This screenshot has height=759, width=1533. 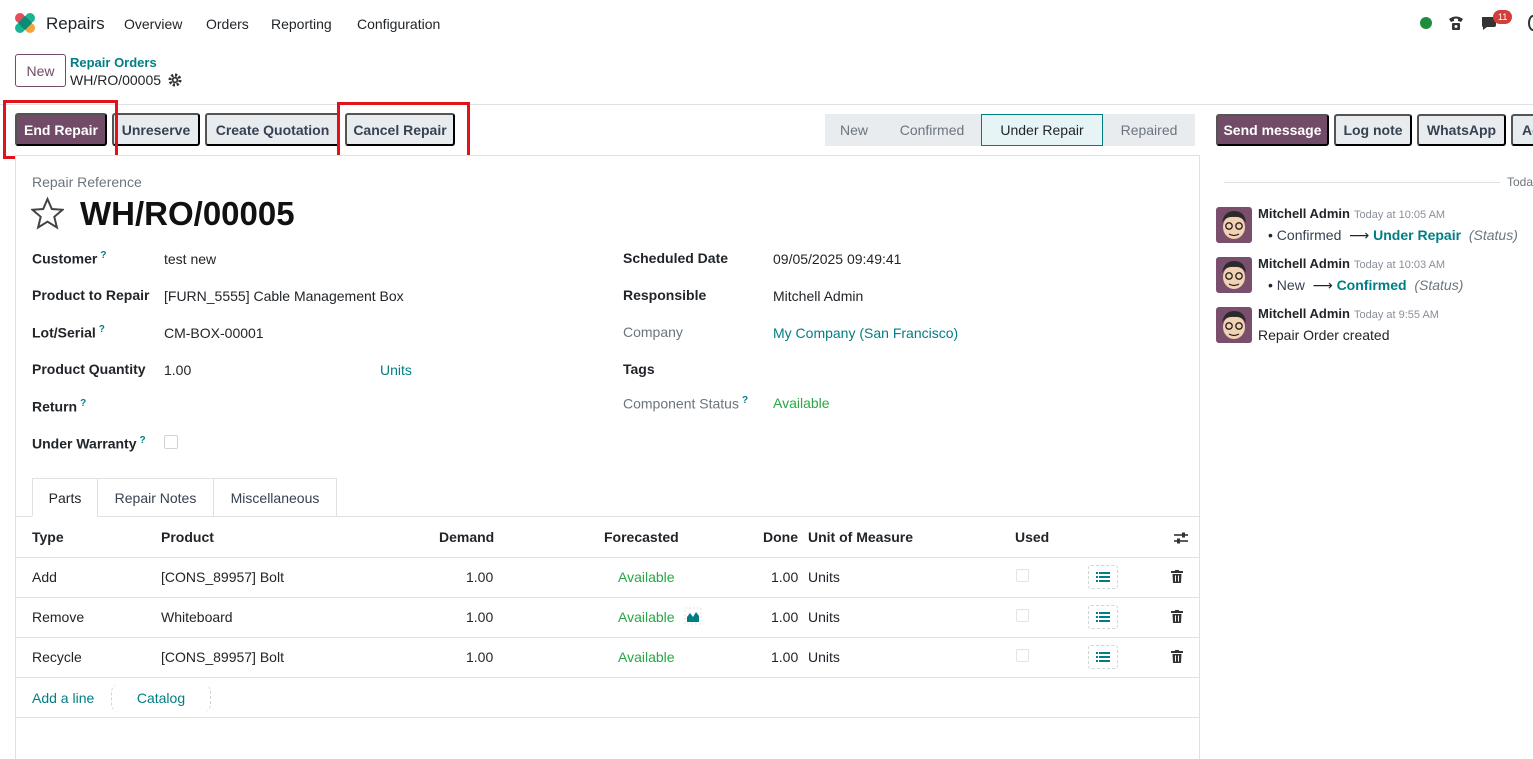 I want to click on messages-count-badge: 11, so click(x=1503, y=17).